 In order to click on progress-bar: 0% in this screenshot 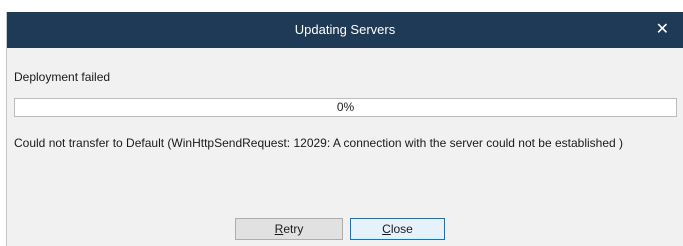, I will do `click(345, 107)`.